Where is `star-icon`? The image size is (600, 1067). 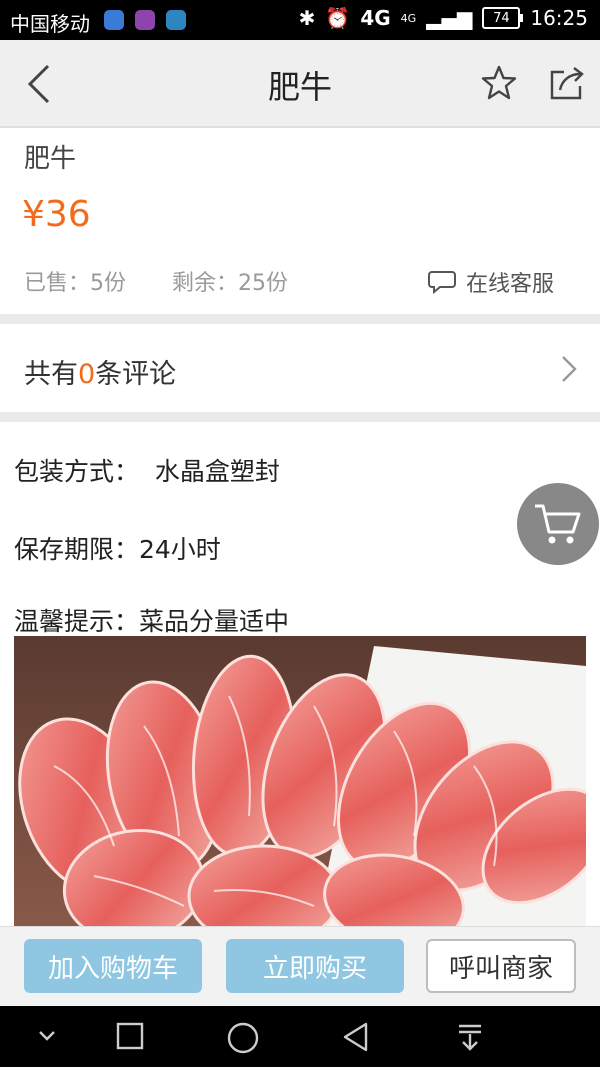 star-icon is located at coordinates (499, 82).